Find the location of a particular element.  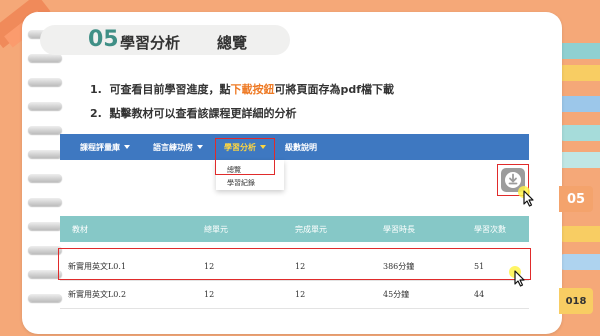

section-title: 學習分析 is located at coordinates (150, 43).